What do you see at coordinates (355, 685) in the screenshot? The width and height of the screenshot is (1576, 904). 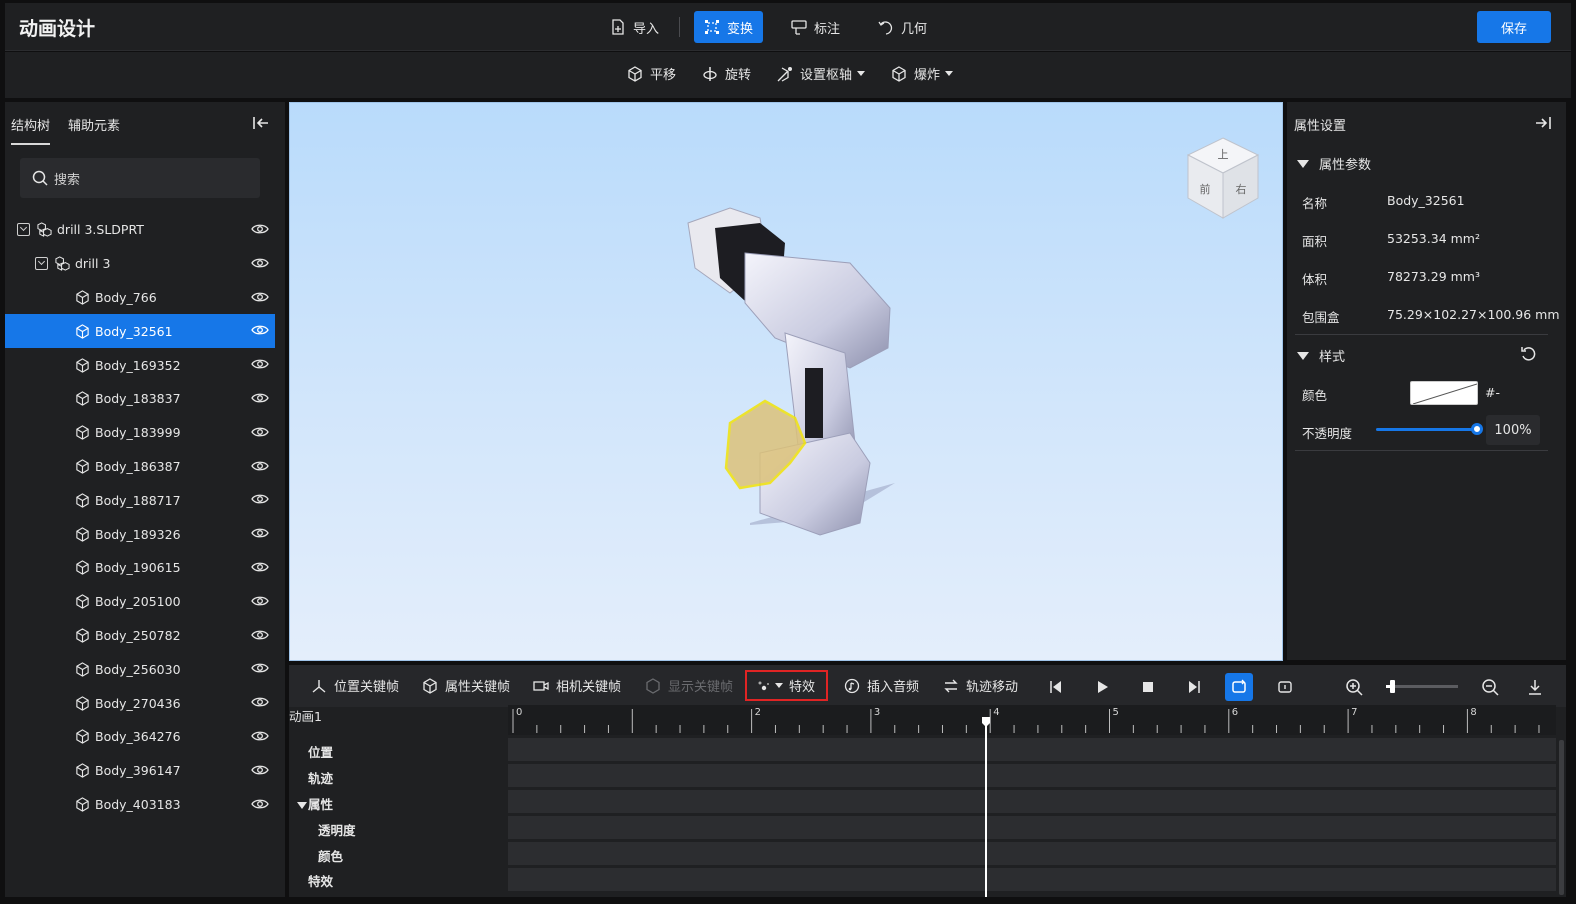 I see `position-keyframe-button: 位置关键帧` at bounding box center [355, 685].